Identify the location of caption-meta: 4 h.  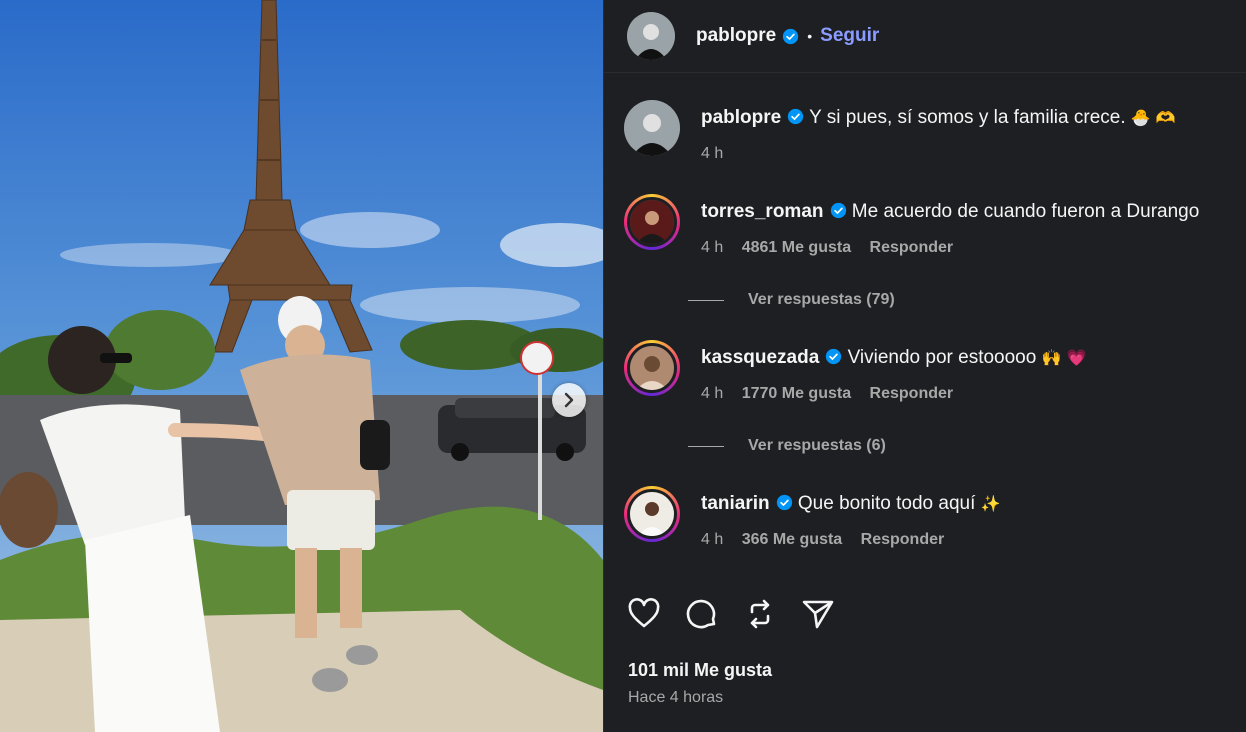
(719, 154).